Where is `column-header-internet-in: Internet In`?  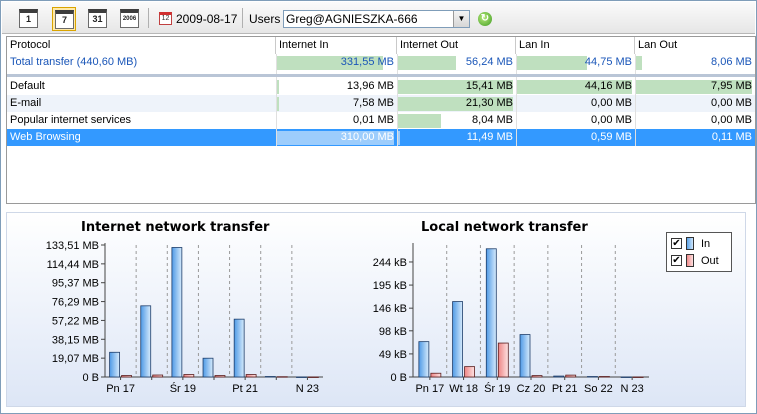
column-header-internet-in: Internet In is located at coordinates (336, 45).